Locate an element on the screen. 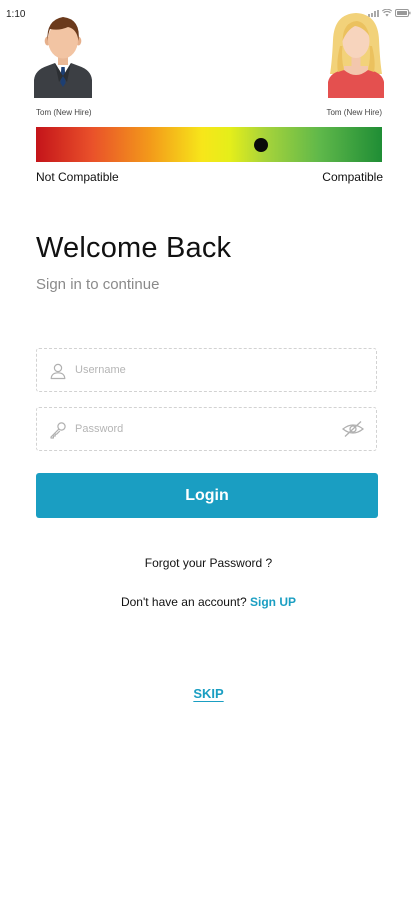  male-avatar-icon is located at coordinates (63, 57).